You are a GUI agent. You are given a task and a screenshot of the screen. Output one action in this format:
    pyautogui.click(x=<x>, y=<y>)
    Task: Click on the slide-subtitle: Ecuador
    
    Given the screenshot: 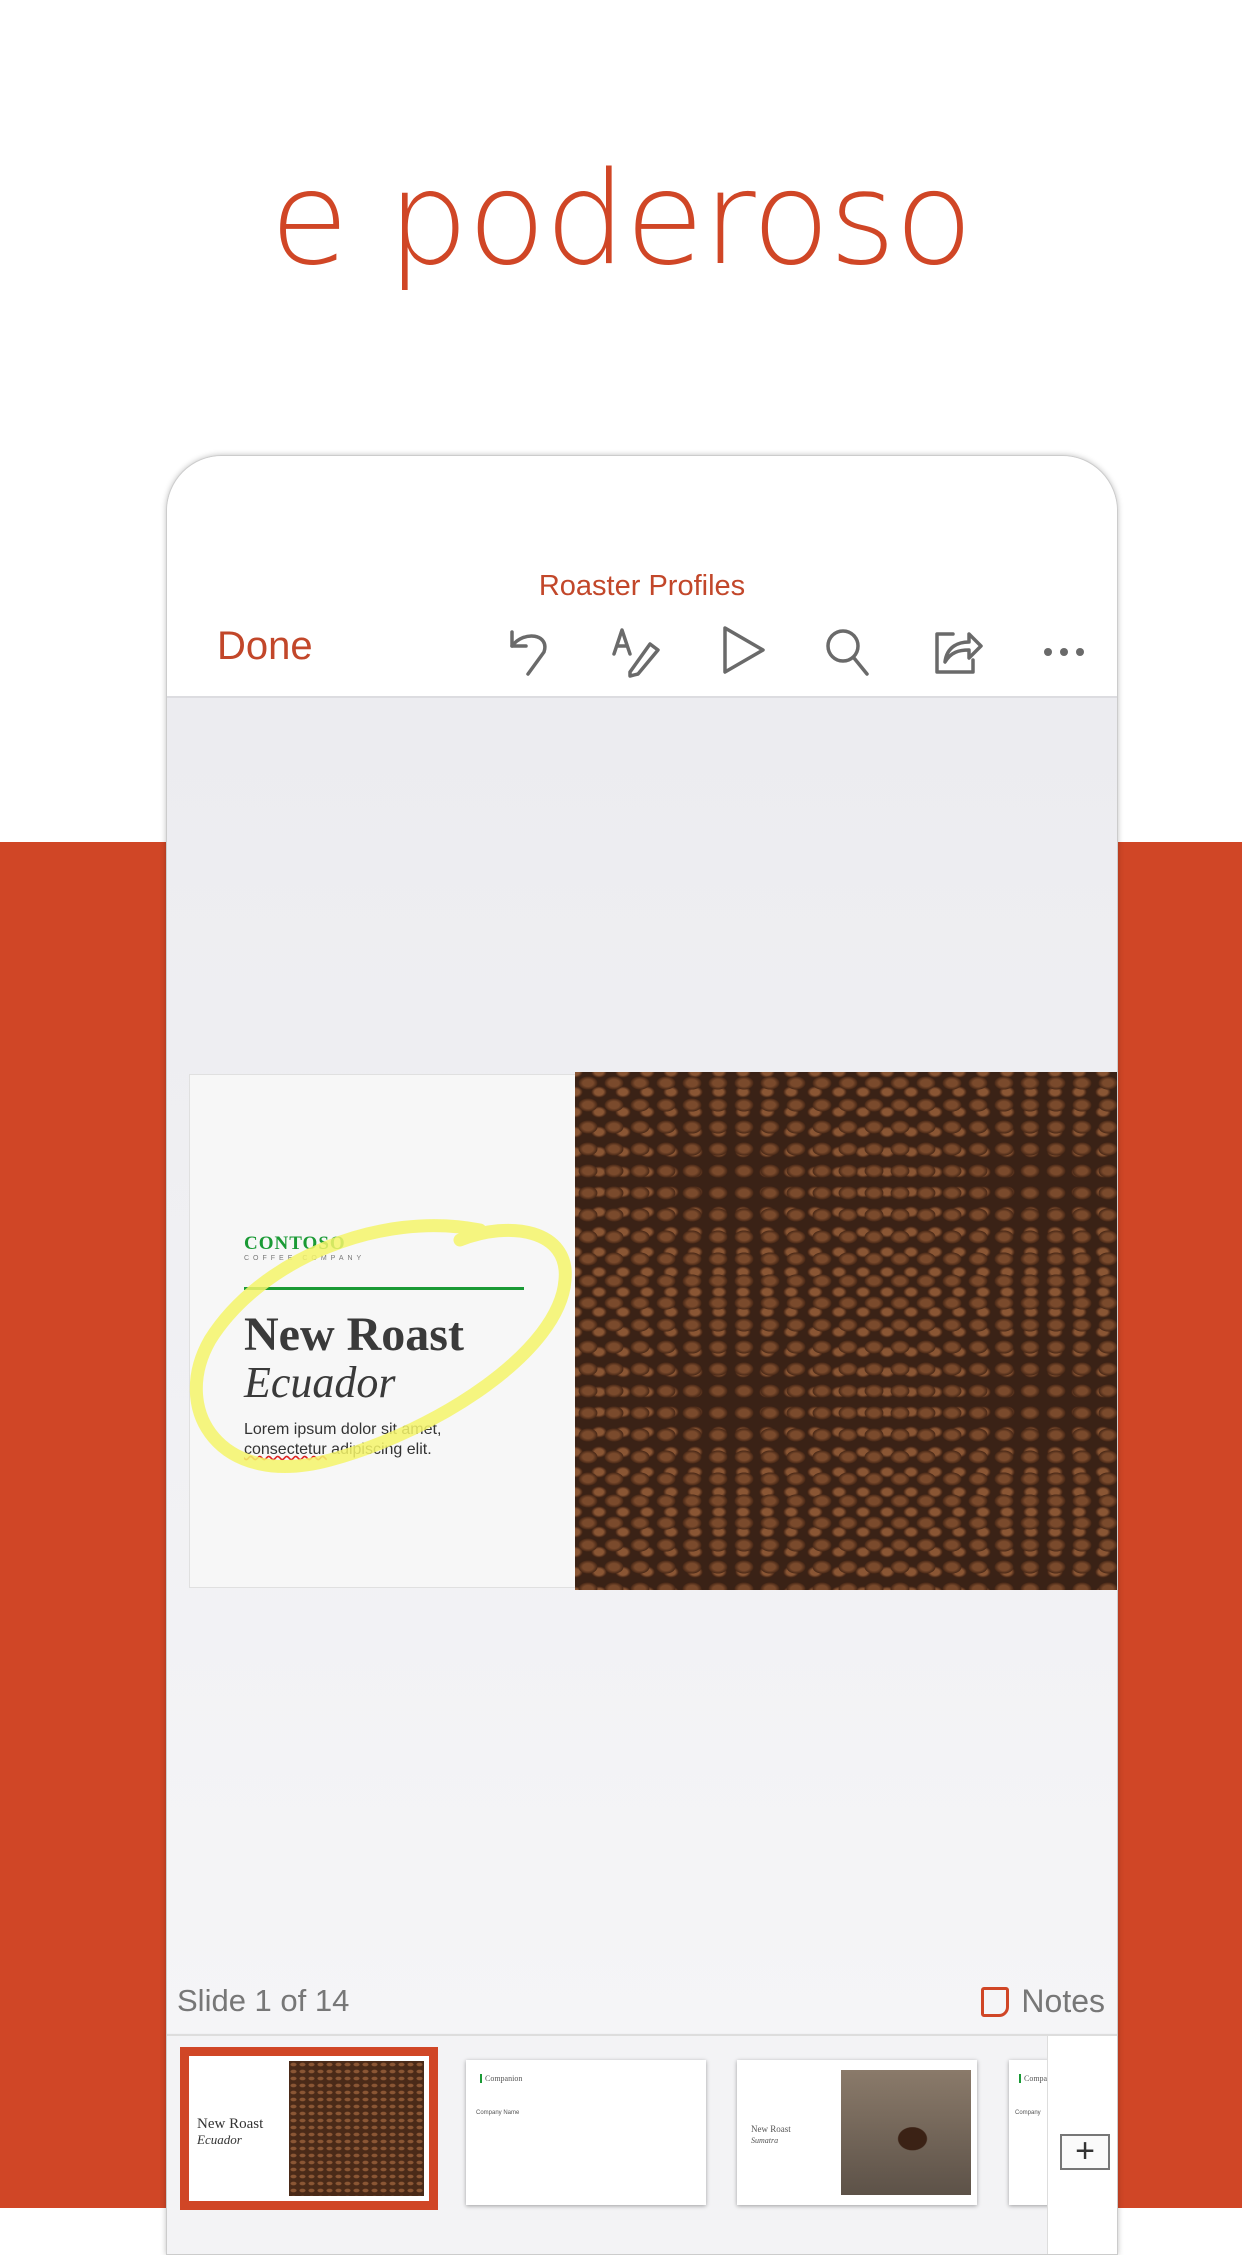 What is the action you would take?
    pyautogui.click(x=320, y=1382)
    